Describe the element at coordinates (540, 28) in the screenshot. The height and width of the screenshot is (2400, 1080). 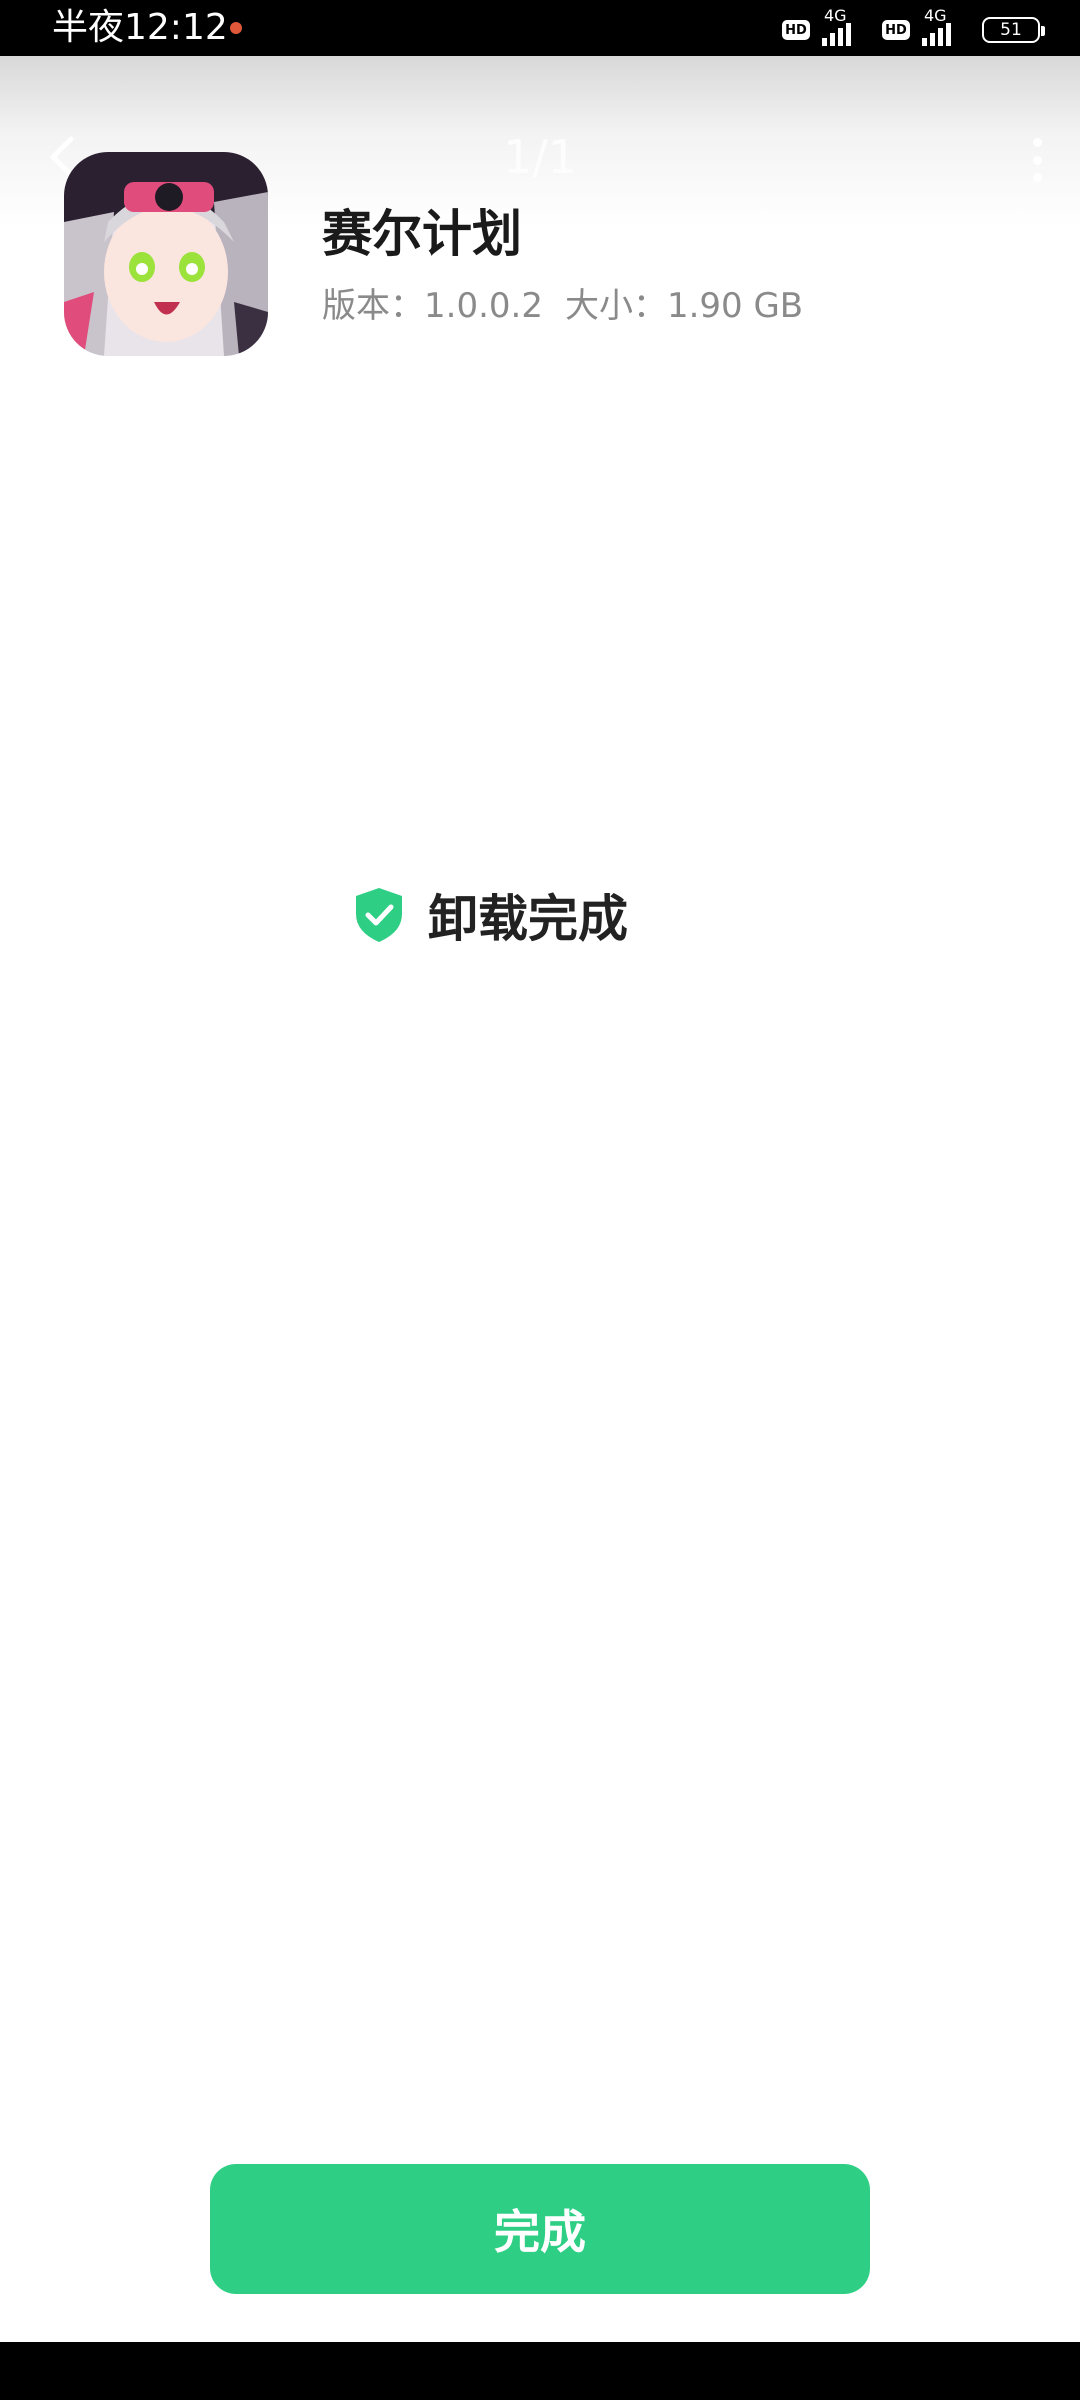
I see `status-bar: 半夜12:12 HD 4G HD 4G 51` at that location.